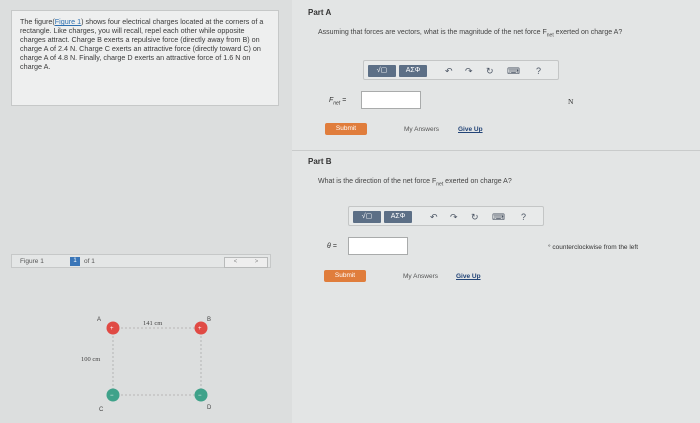 Image resolution: width=700 pixels, height=423 pixels. I want to click on figure-count: of 1, so click(89, 261).